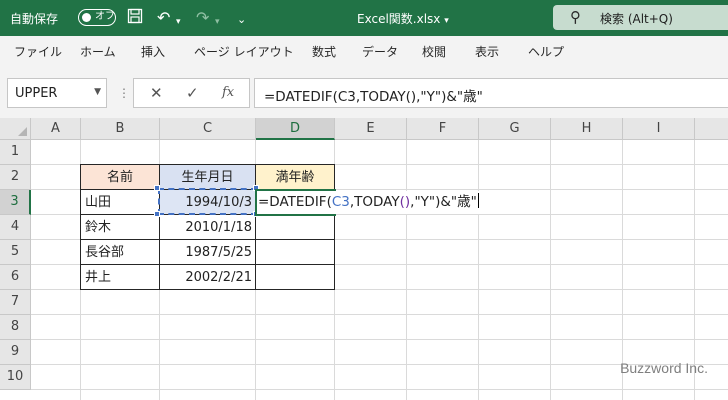 The width and height of the screenshot is (728, 400). Describe the element at coordinates (403, 18) in the screenshot. I see `document-title: Excel関数.xlsx ▾` at that location.